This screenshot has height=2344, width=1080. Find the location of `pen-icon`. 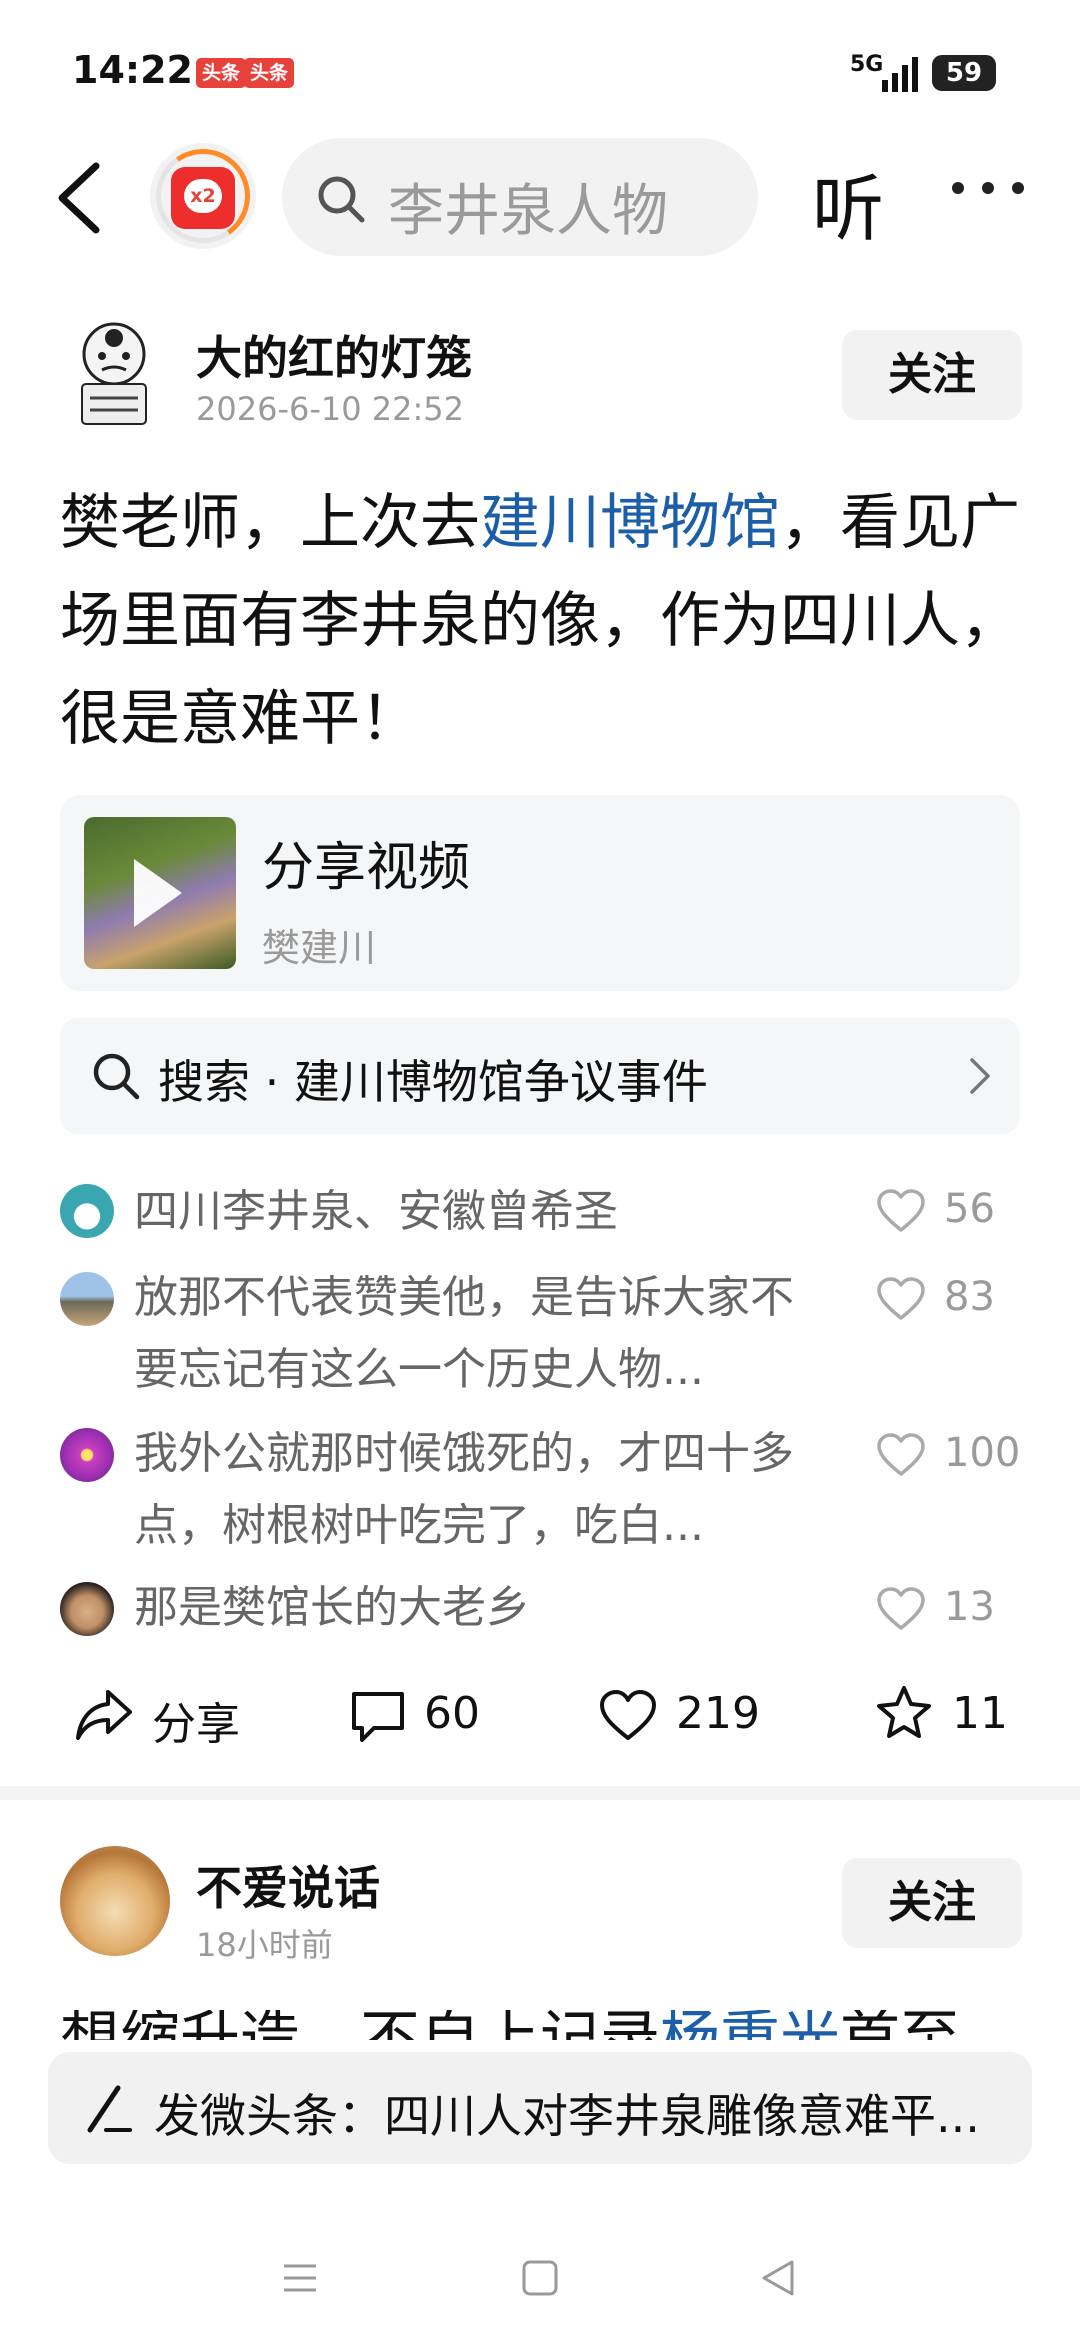

pen-icon is located at coordinates (109, 2109).